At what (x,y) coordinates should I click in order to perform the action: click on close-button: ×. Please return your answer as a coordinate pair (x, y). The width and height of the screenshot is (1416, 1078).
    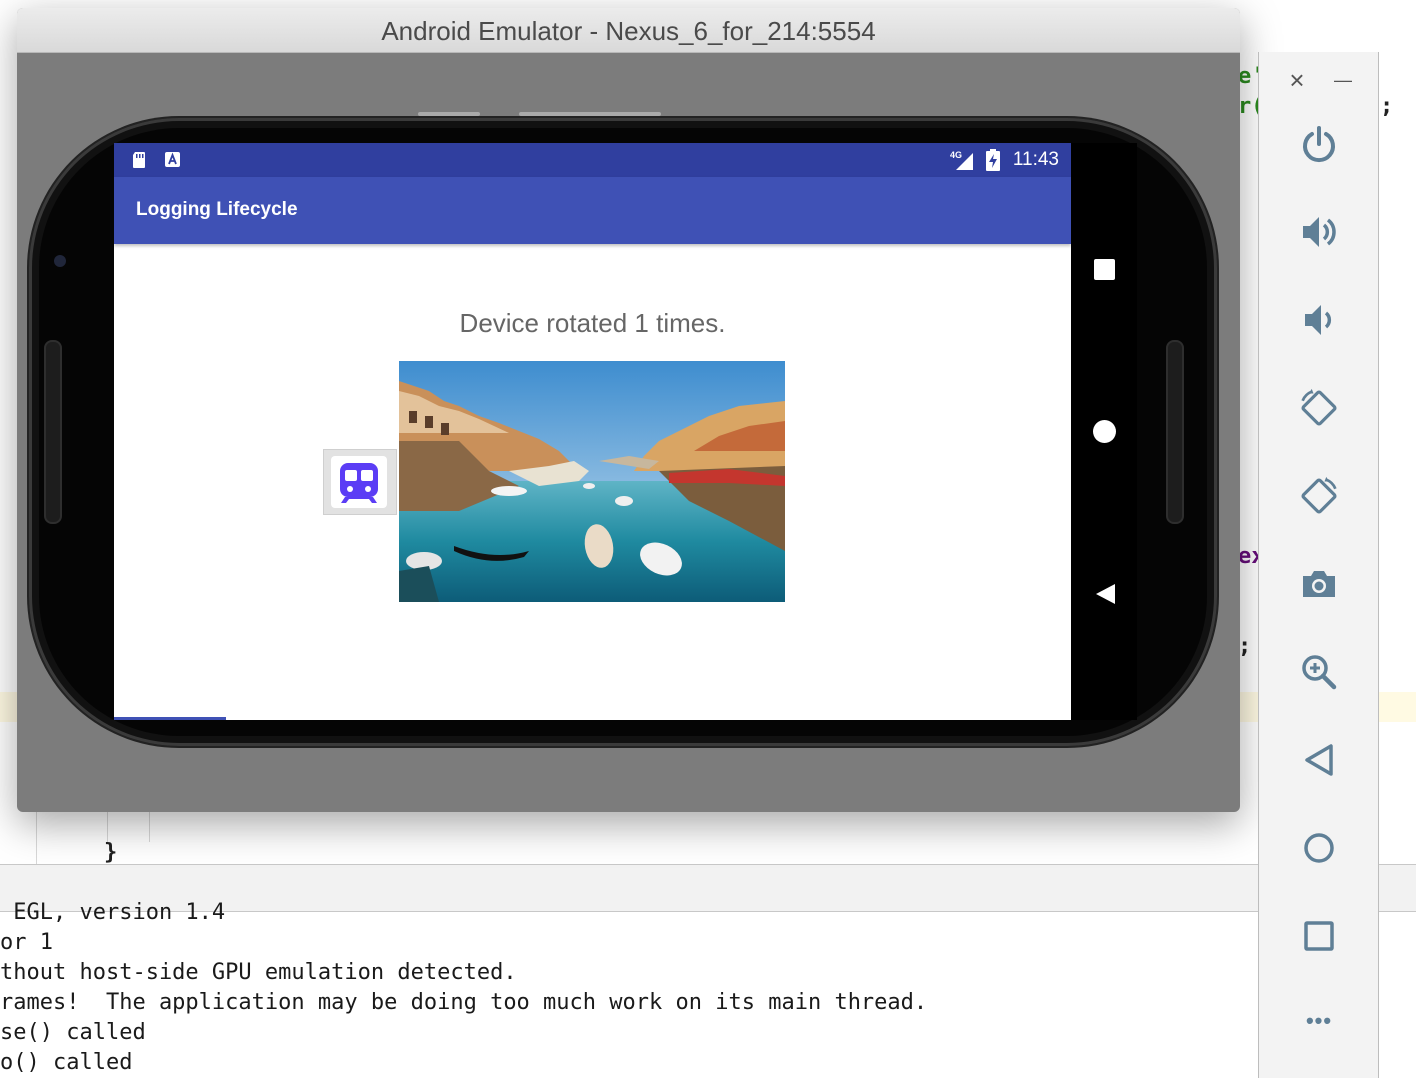
    Looking at the image, I should click on (1297, 80).